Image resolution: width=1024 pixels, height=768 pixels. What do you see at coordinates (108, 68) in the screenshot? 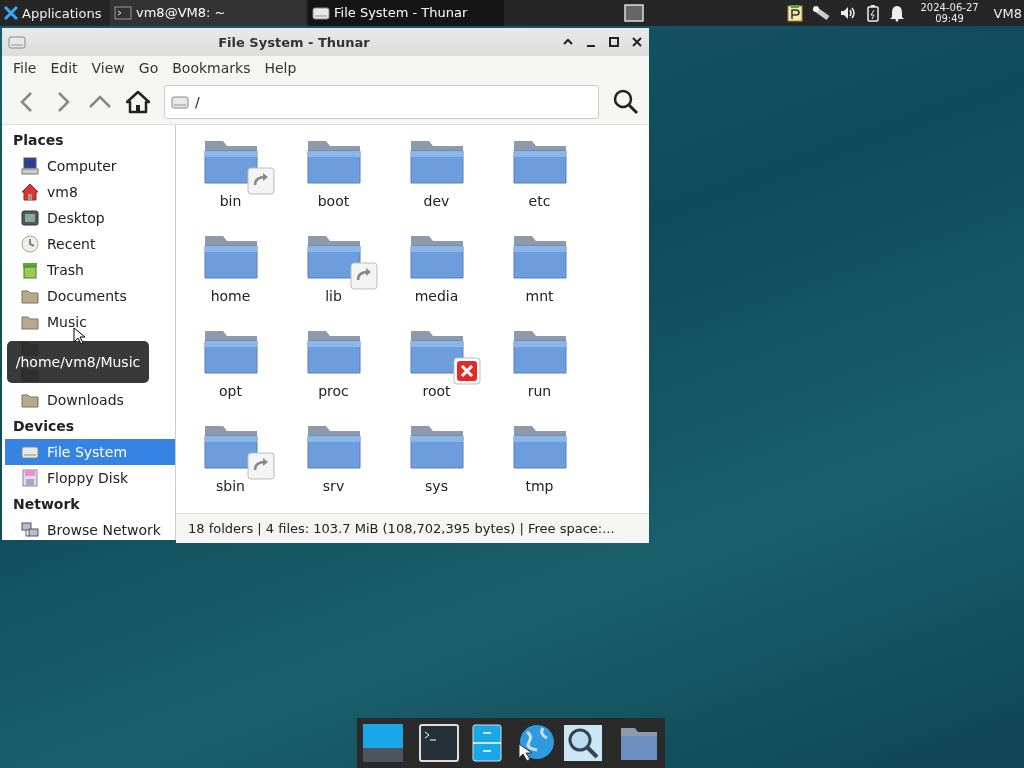
I see `menu-item: View` at bounding box center [108, 68].